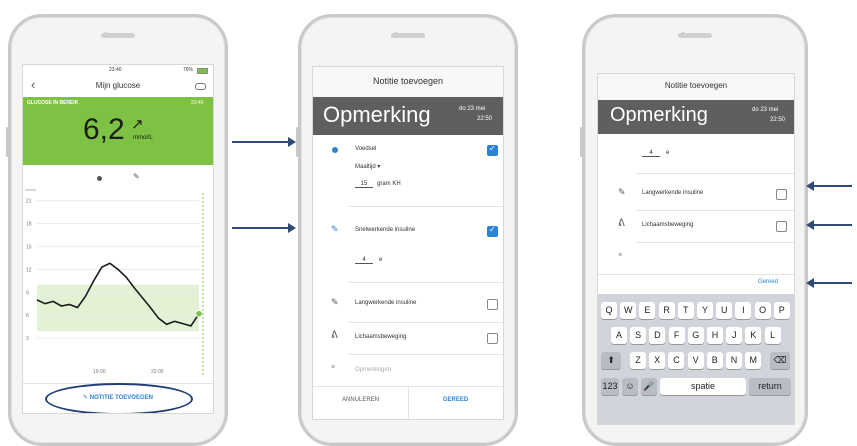 Image resolution: width=857 pixels, height=446 pixels. Describe the element at coordinates (99, 178) in the screenshot. I see `food-icon` at that location.